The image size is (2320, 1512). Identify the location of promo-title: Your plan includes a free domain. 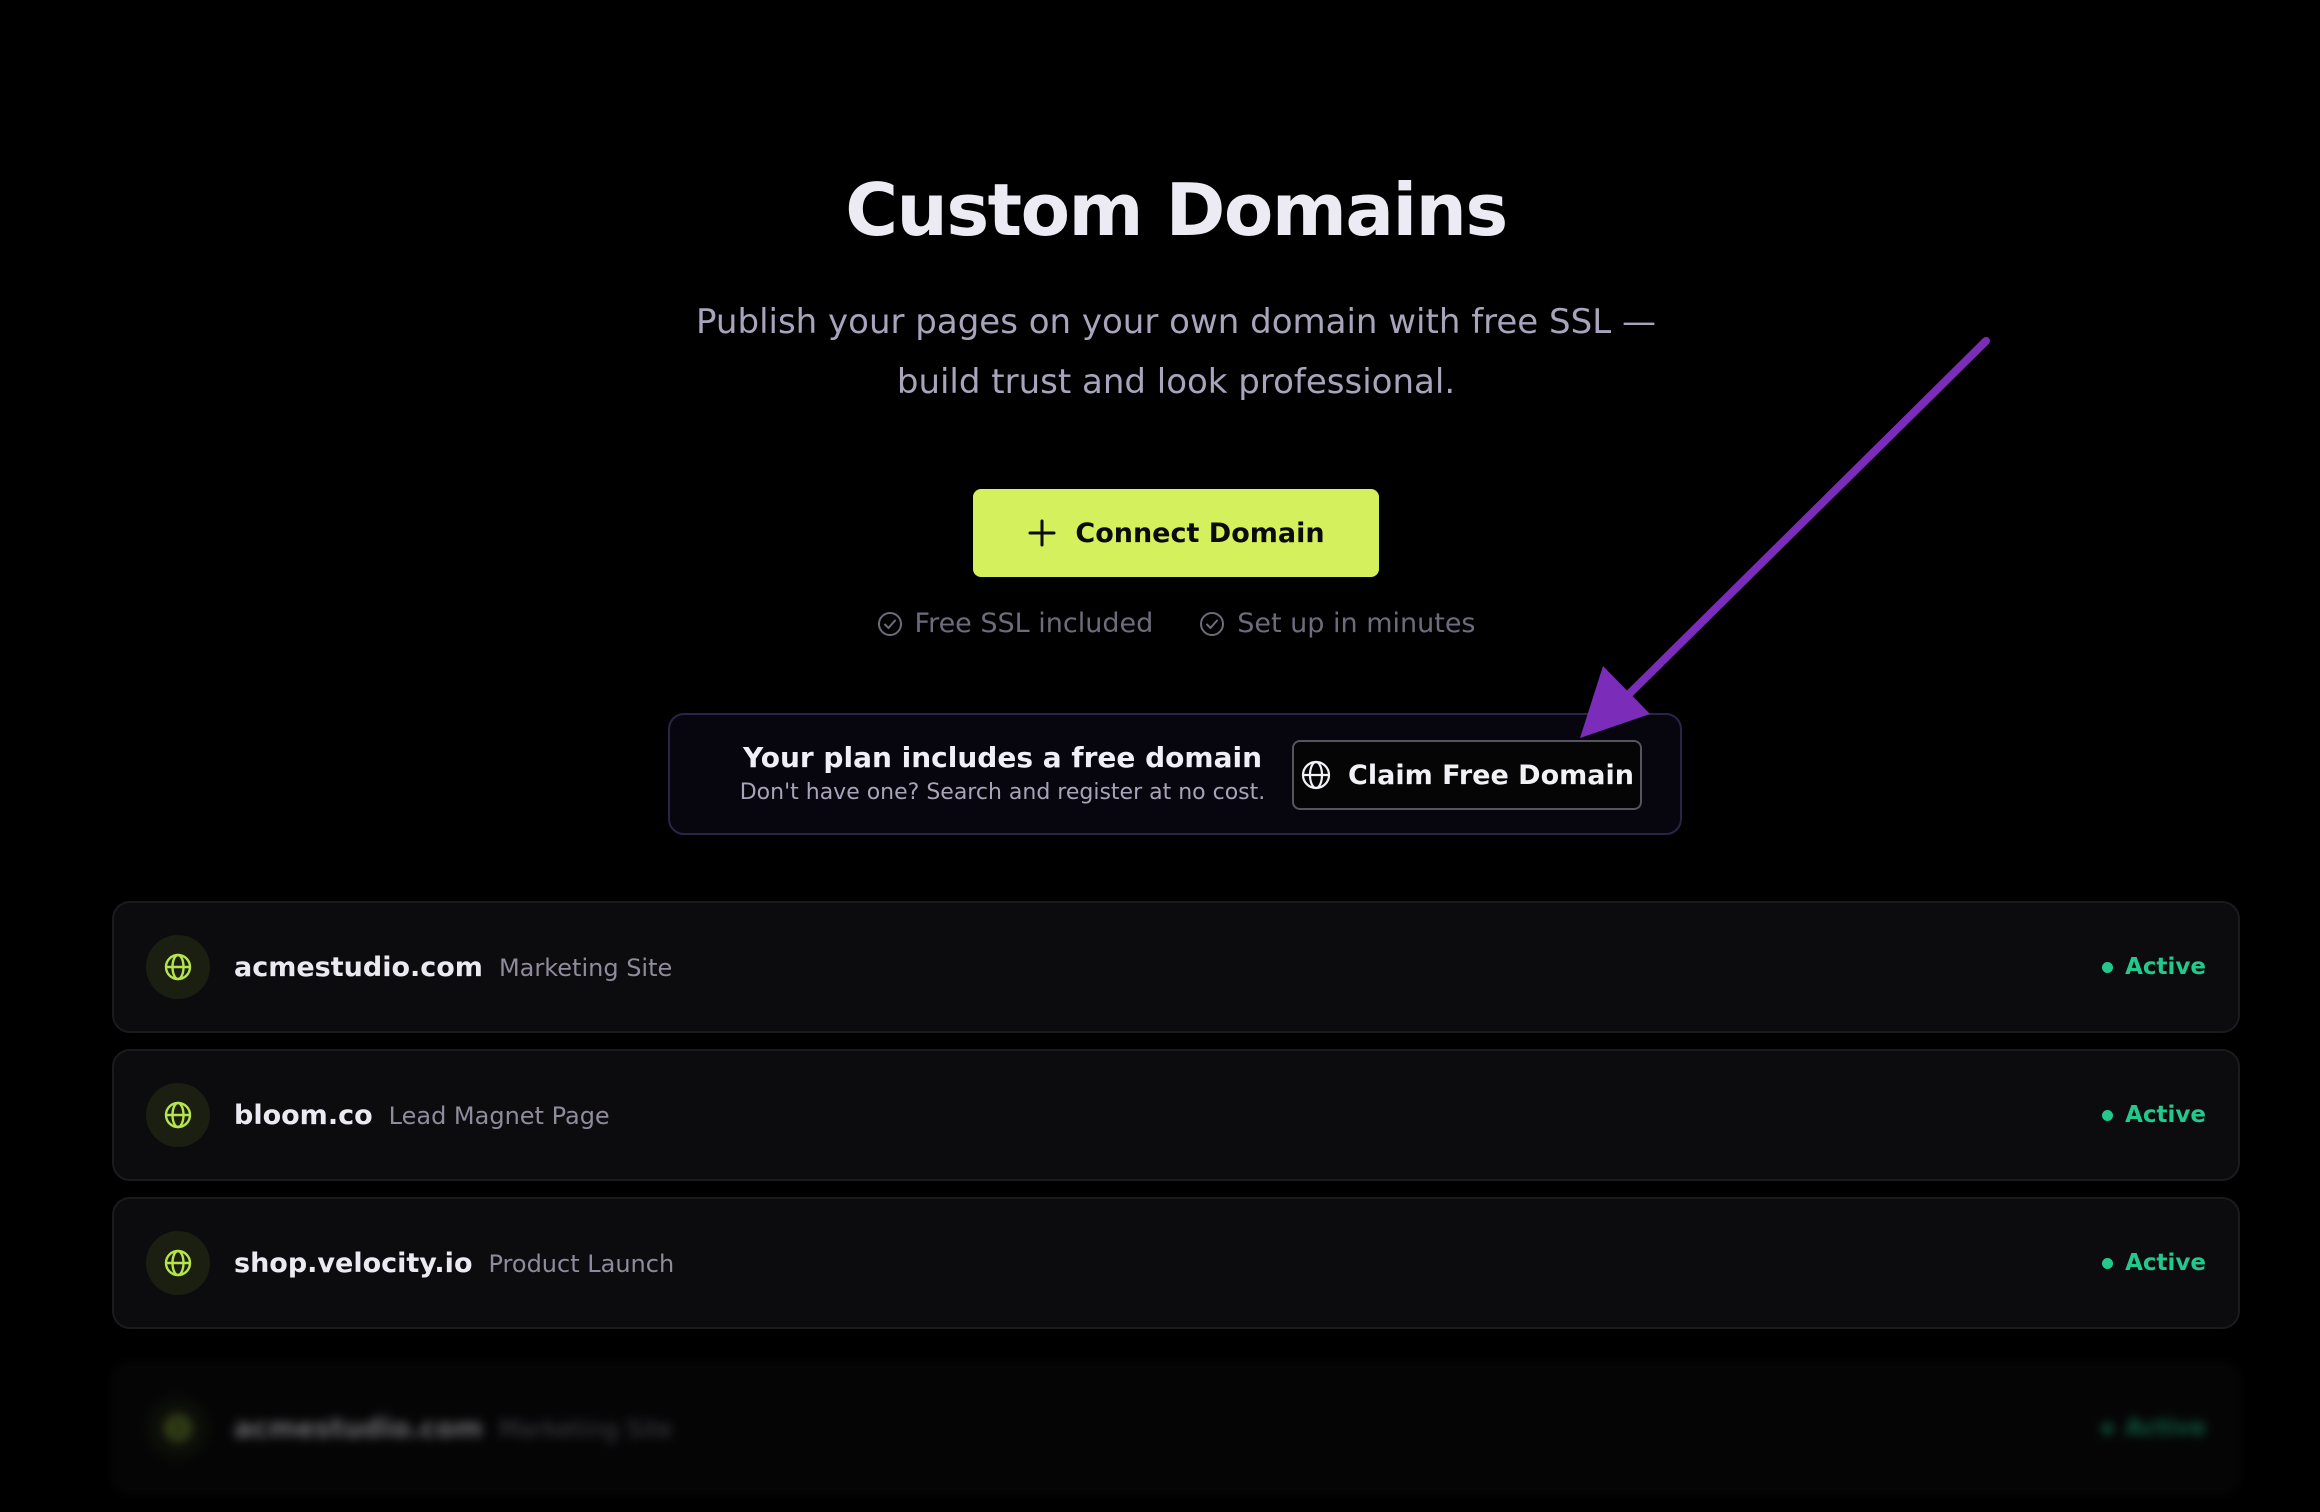
(1002, 757).